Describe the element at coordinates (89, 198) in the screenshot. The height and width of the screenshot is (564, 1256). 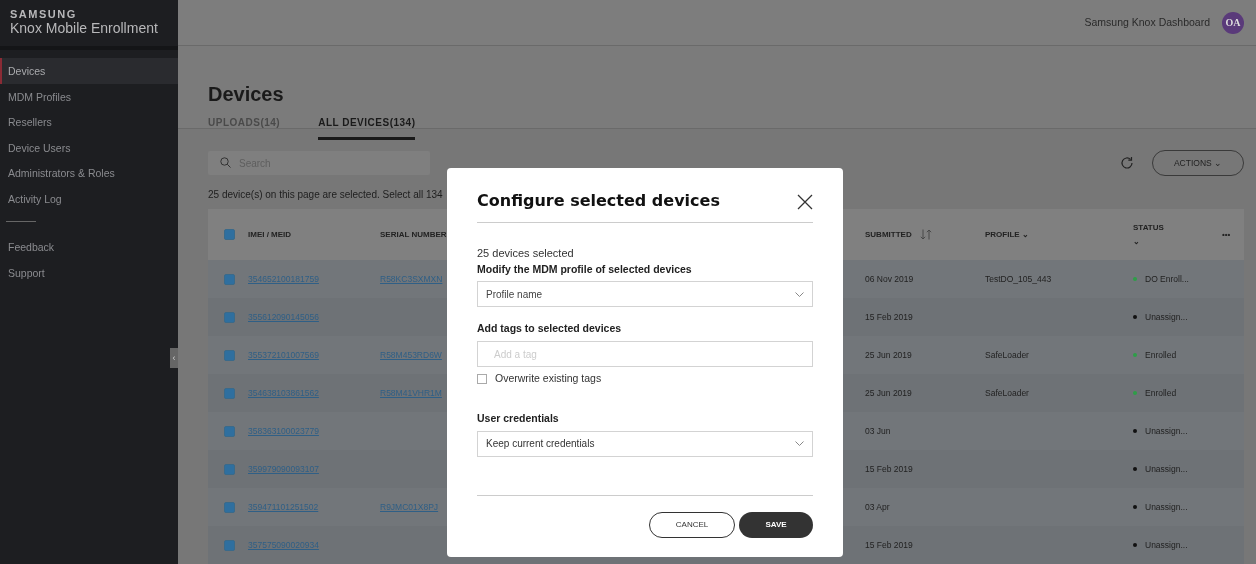
I see `sidebar-item: Activity Log` at that location.